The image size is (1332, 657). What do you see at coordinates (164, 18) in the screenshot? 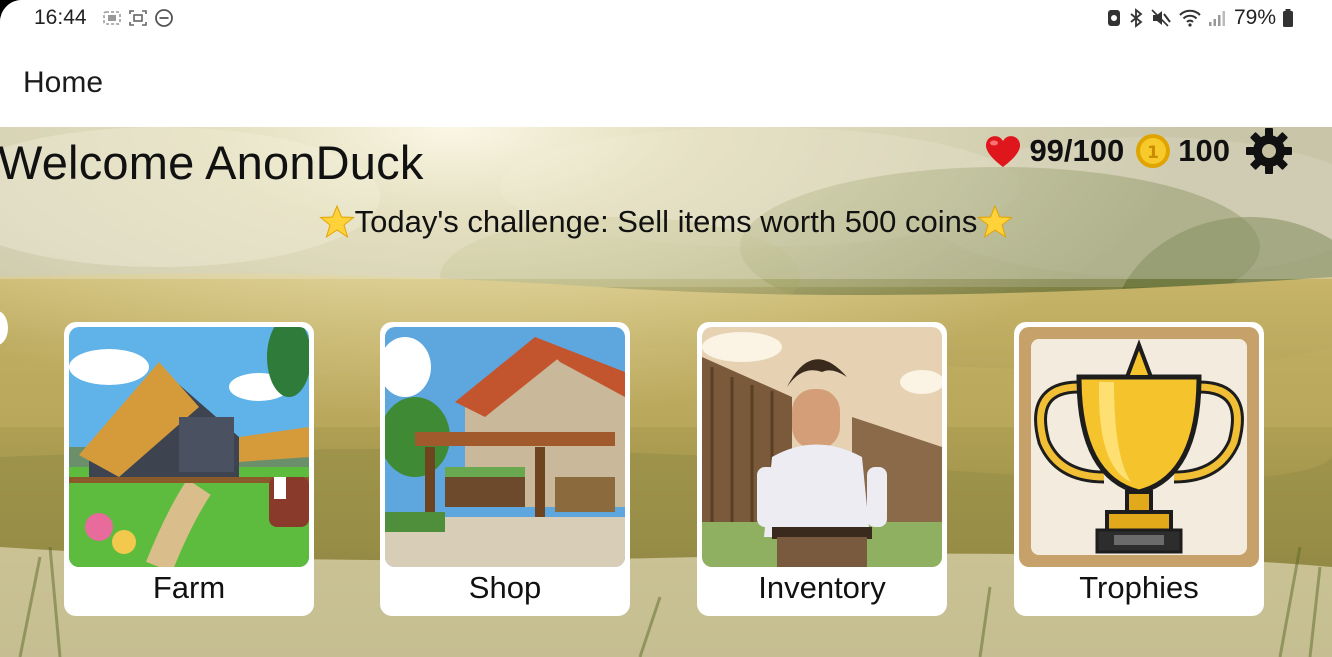
I see `do-not-disturb-icon` at bounding box center [164, 18].